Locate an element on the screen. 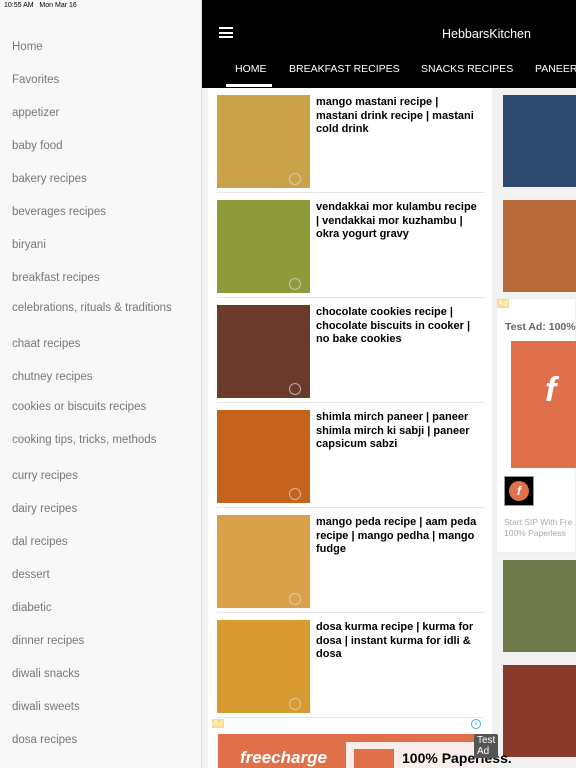 Image resolution: width=576 pixels, height=768 pixels. tab-home: HOME is located at coordinates (251, 69).